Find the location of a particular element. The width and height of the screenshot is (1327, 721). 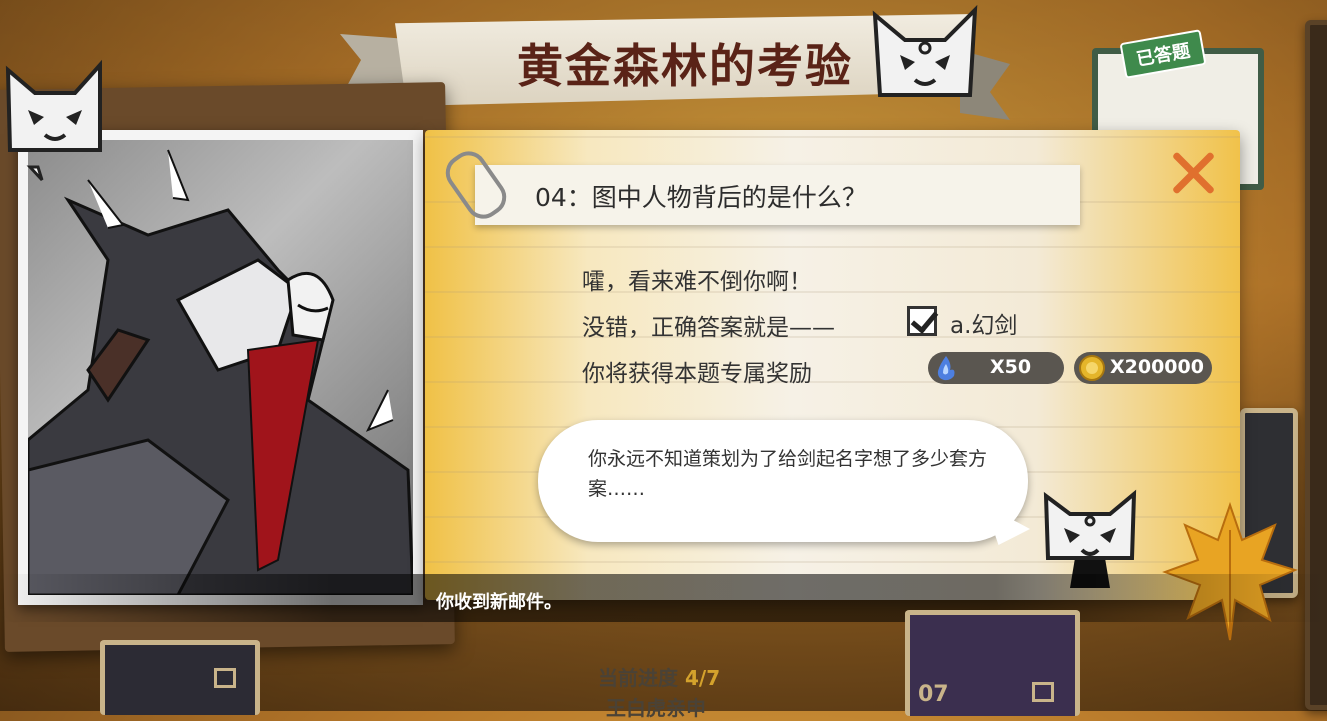

gold-coin-icon is located at coordinates (1092, 368).